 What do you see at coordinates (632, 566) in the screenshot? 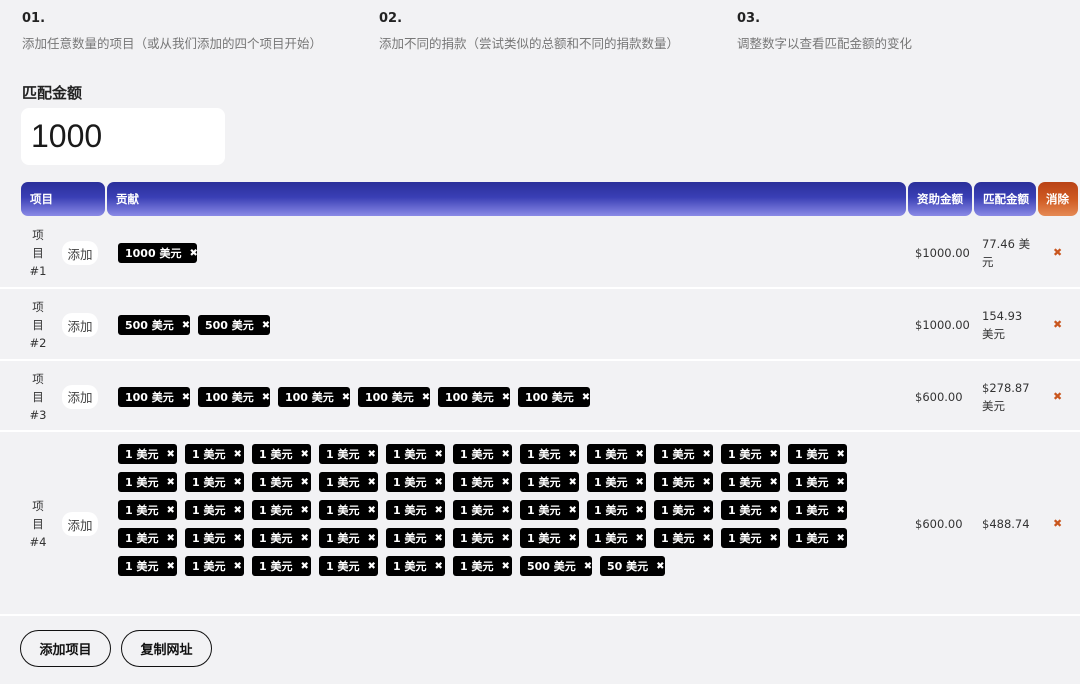
I see `contribution-chip: 50 美元 ✖` at bounding box center [632, 566].